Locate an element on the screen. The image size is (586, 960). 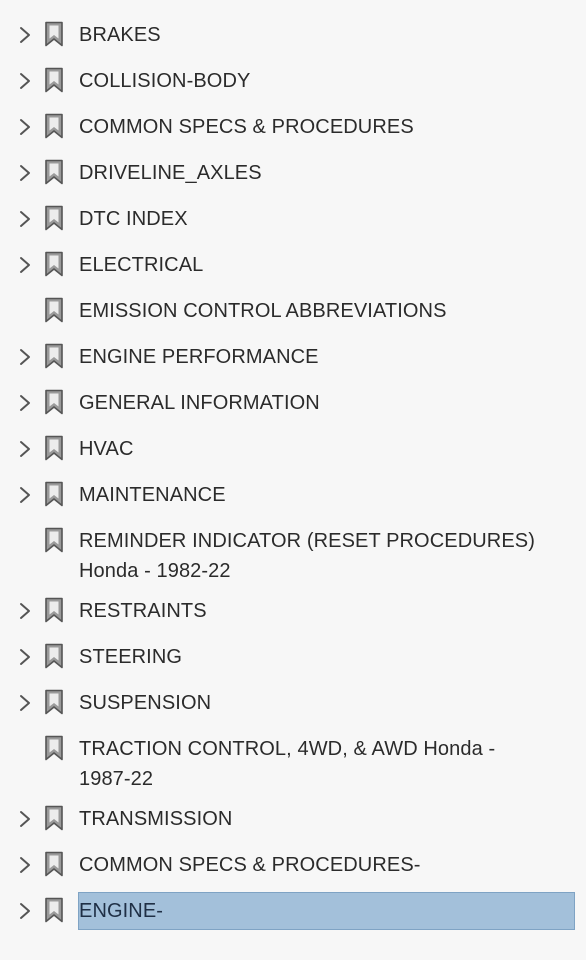
bookmark-row: TRANSMISSION is located at coordinates (293, 819).